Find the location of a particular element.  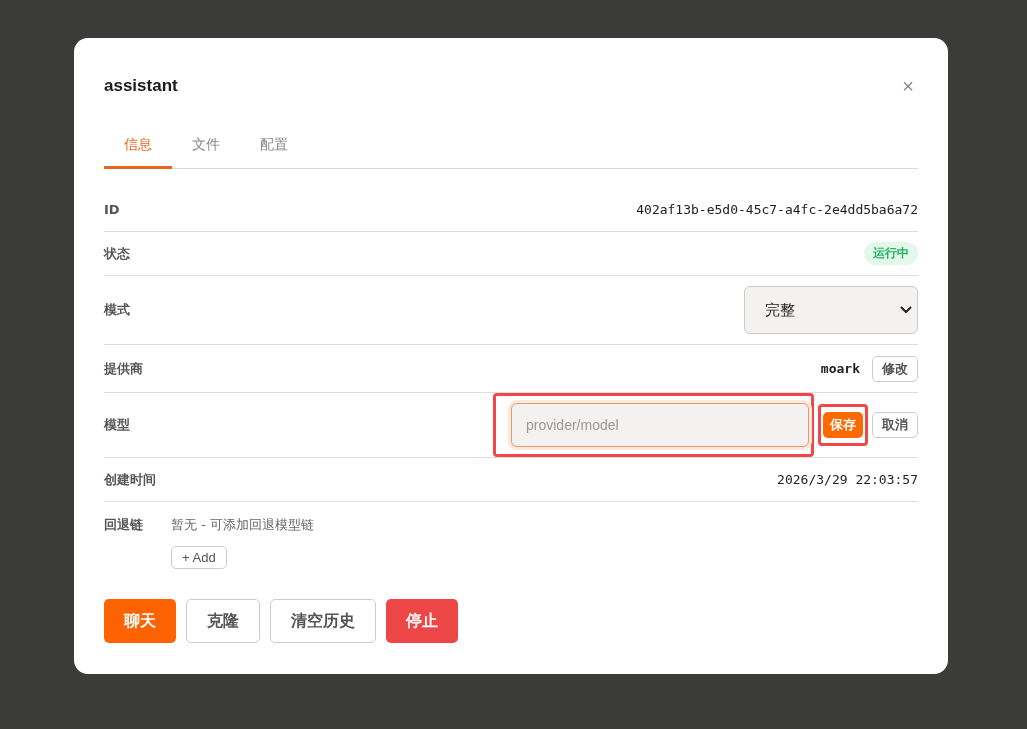

action-button: 聊天 is located at coordinates (140, 621).